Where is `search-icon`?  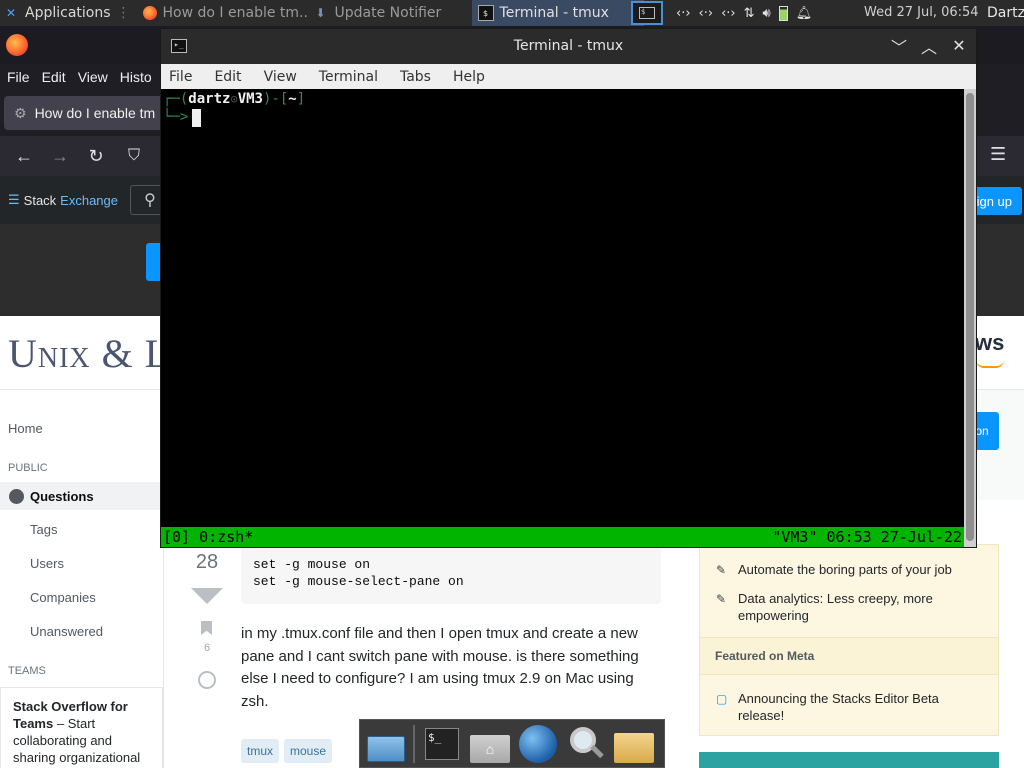 search-icon is located at coordinates (586, 744).